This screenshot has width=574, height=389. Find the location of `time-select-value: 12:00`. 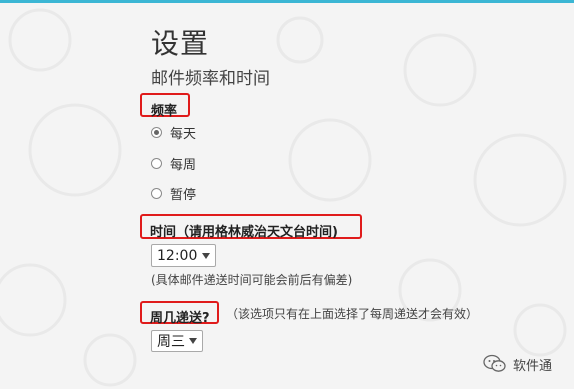

time-select-value: 12:00 is located at coordinates (177, 255).